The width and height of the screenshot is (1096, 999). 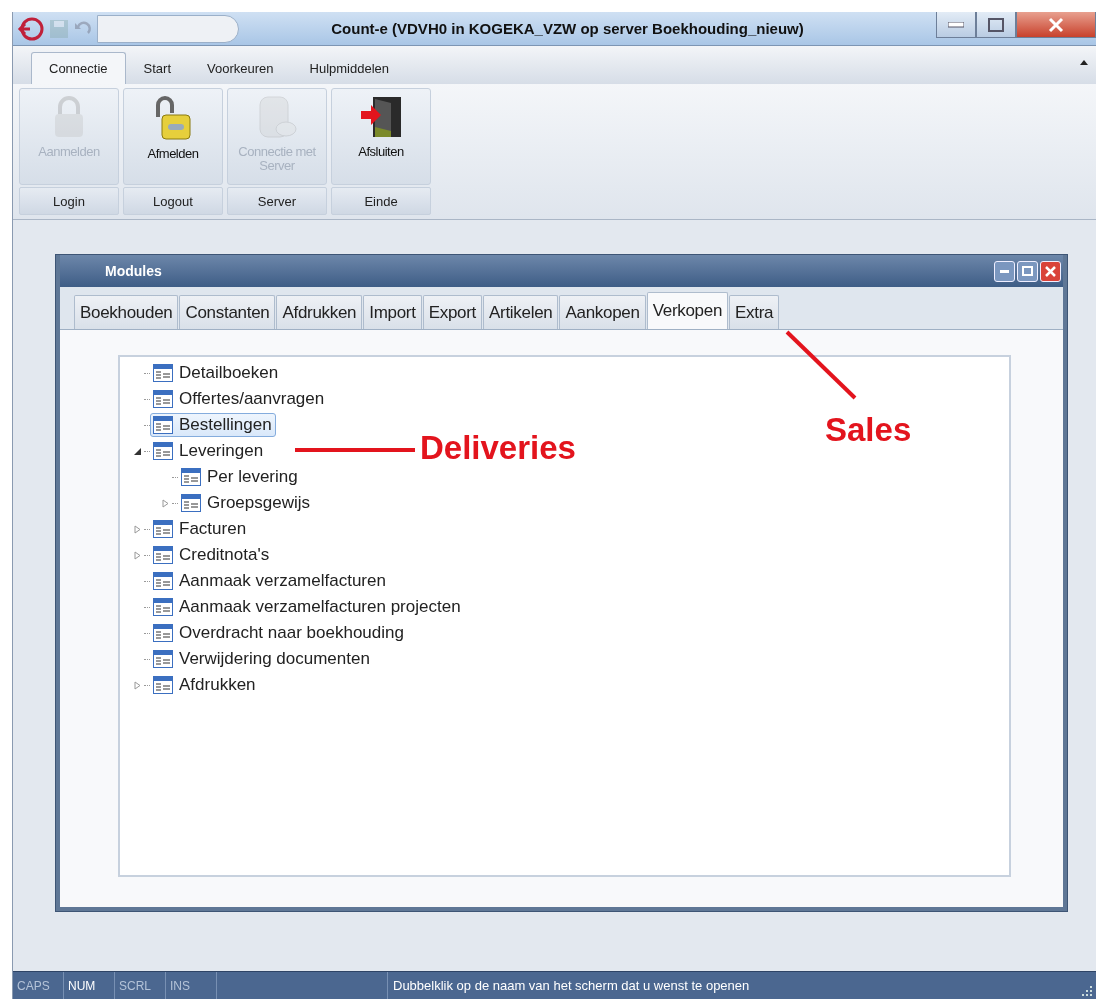 I want to click on ribbon-button: Afsluiten, so click(x=381, y=136).